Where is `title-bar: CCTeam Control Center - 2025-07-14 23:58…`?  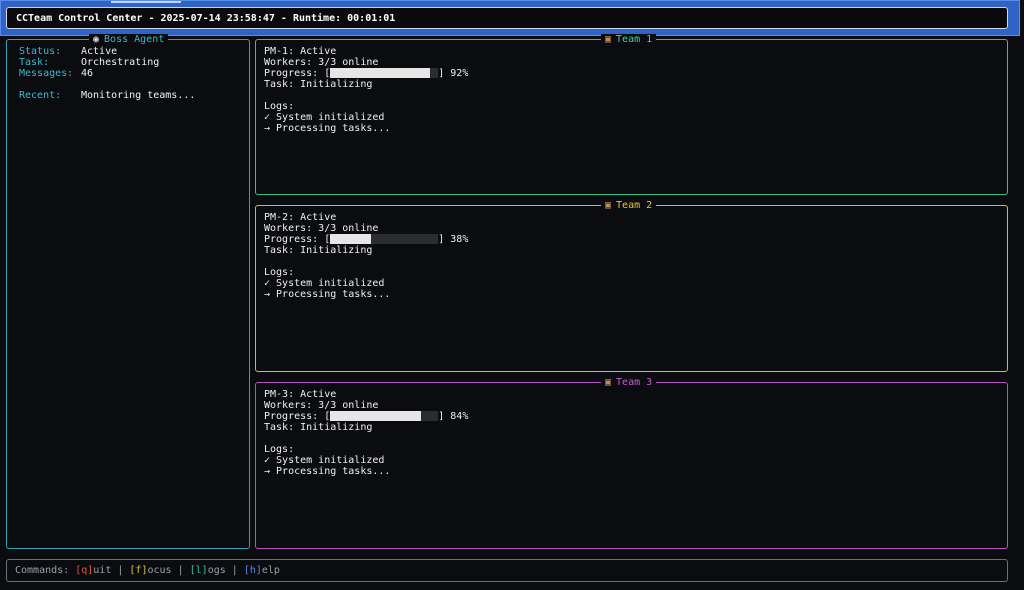 title-bar: CCTeam Control Center - 2025-07-14 23:58… is located at coordinates (510, 18).